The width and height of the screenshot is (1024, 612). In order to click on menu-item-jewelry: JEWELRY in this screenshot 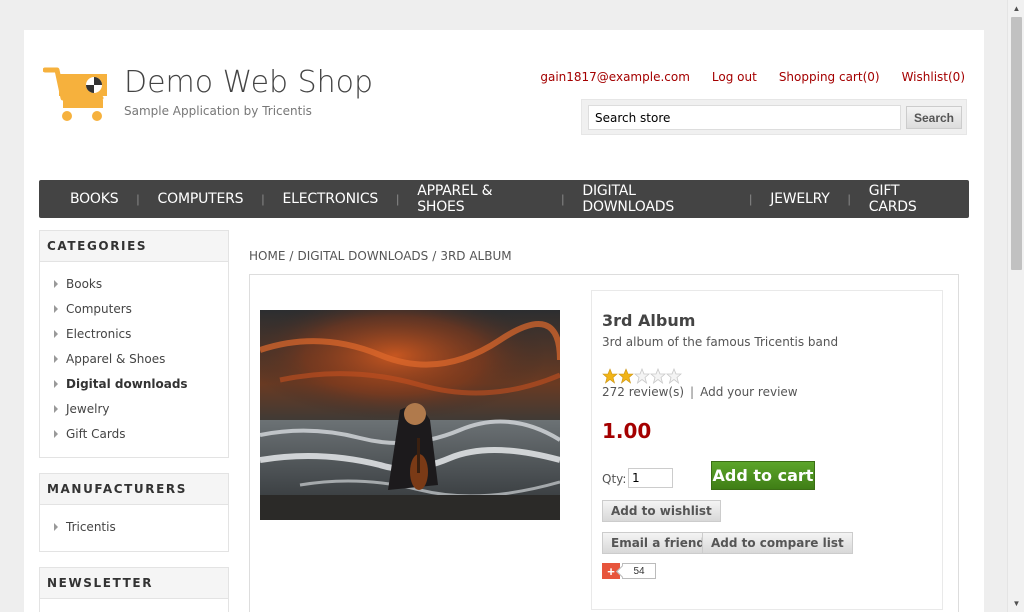, I will do `click(799, 199)`.